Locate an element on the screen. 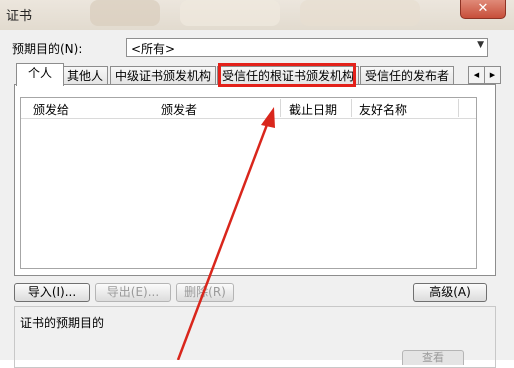 This screenshot has height=368, width=514. highlight-box is located at coordinates (287, 75).